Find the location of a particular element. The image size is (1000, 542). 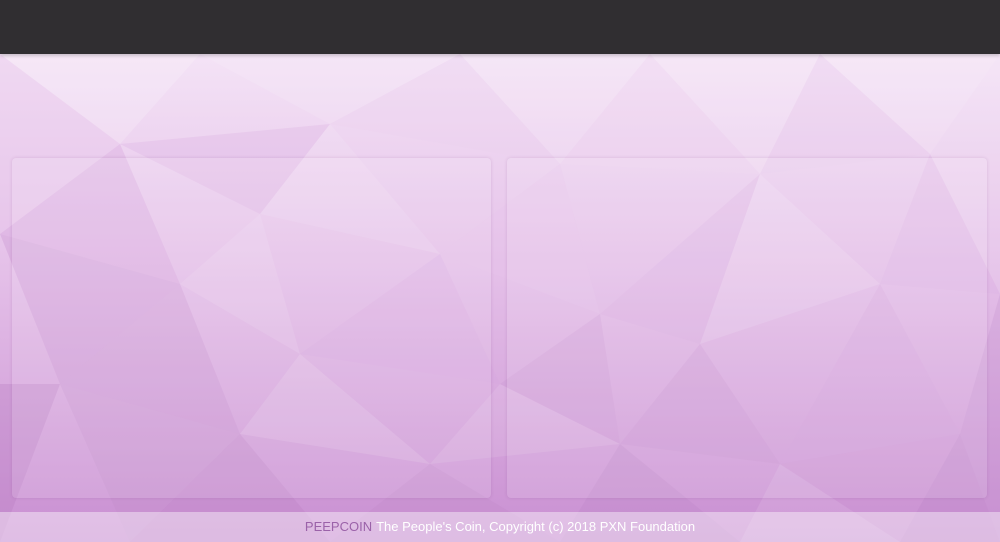

top-bar is located at coordinates (500, 27).